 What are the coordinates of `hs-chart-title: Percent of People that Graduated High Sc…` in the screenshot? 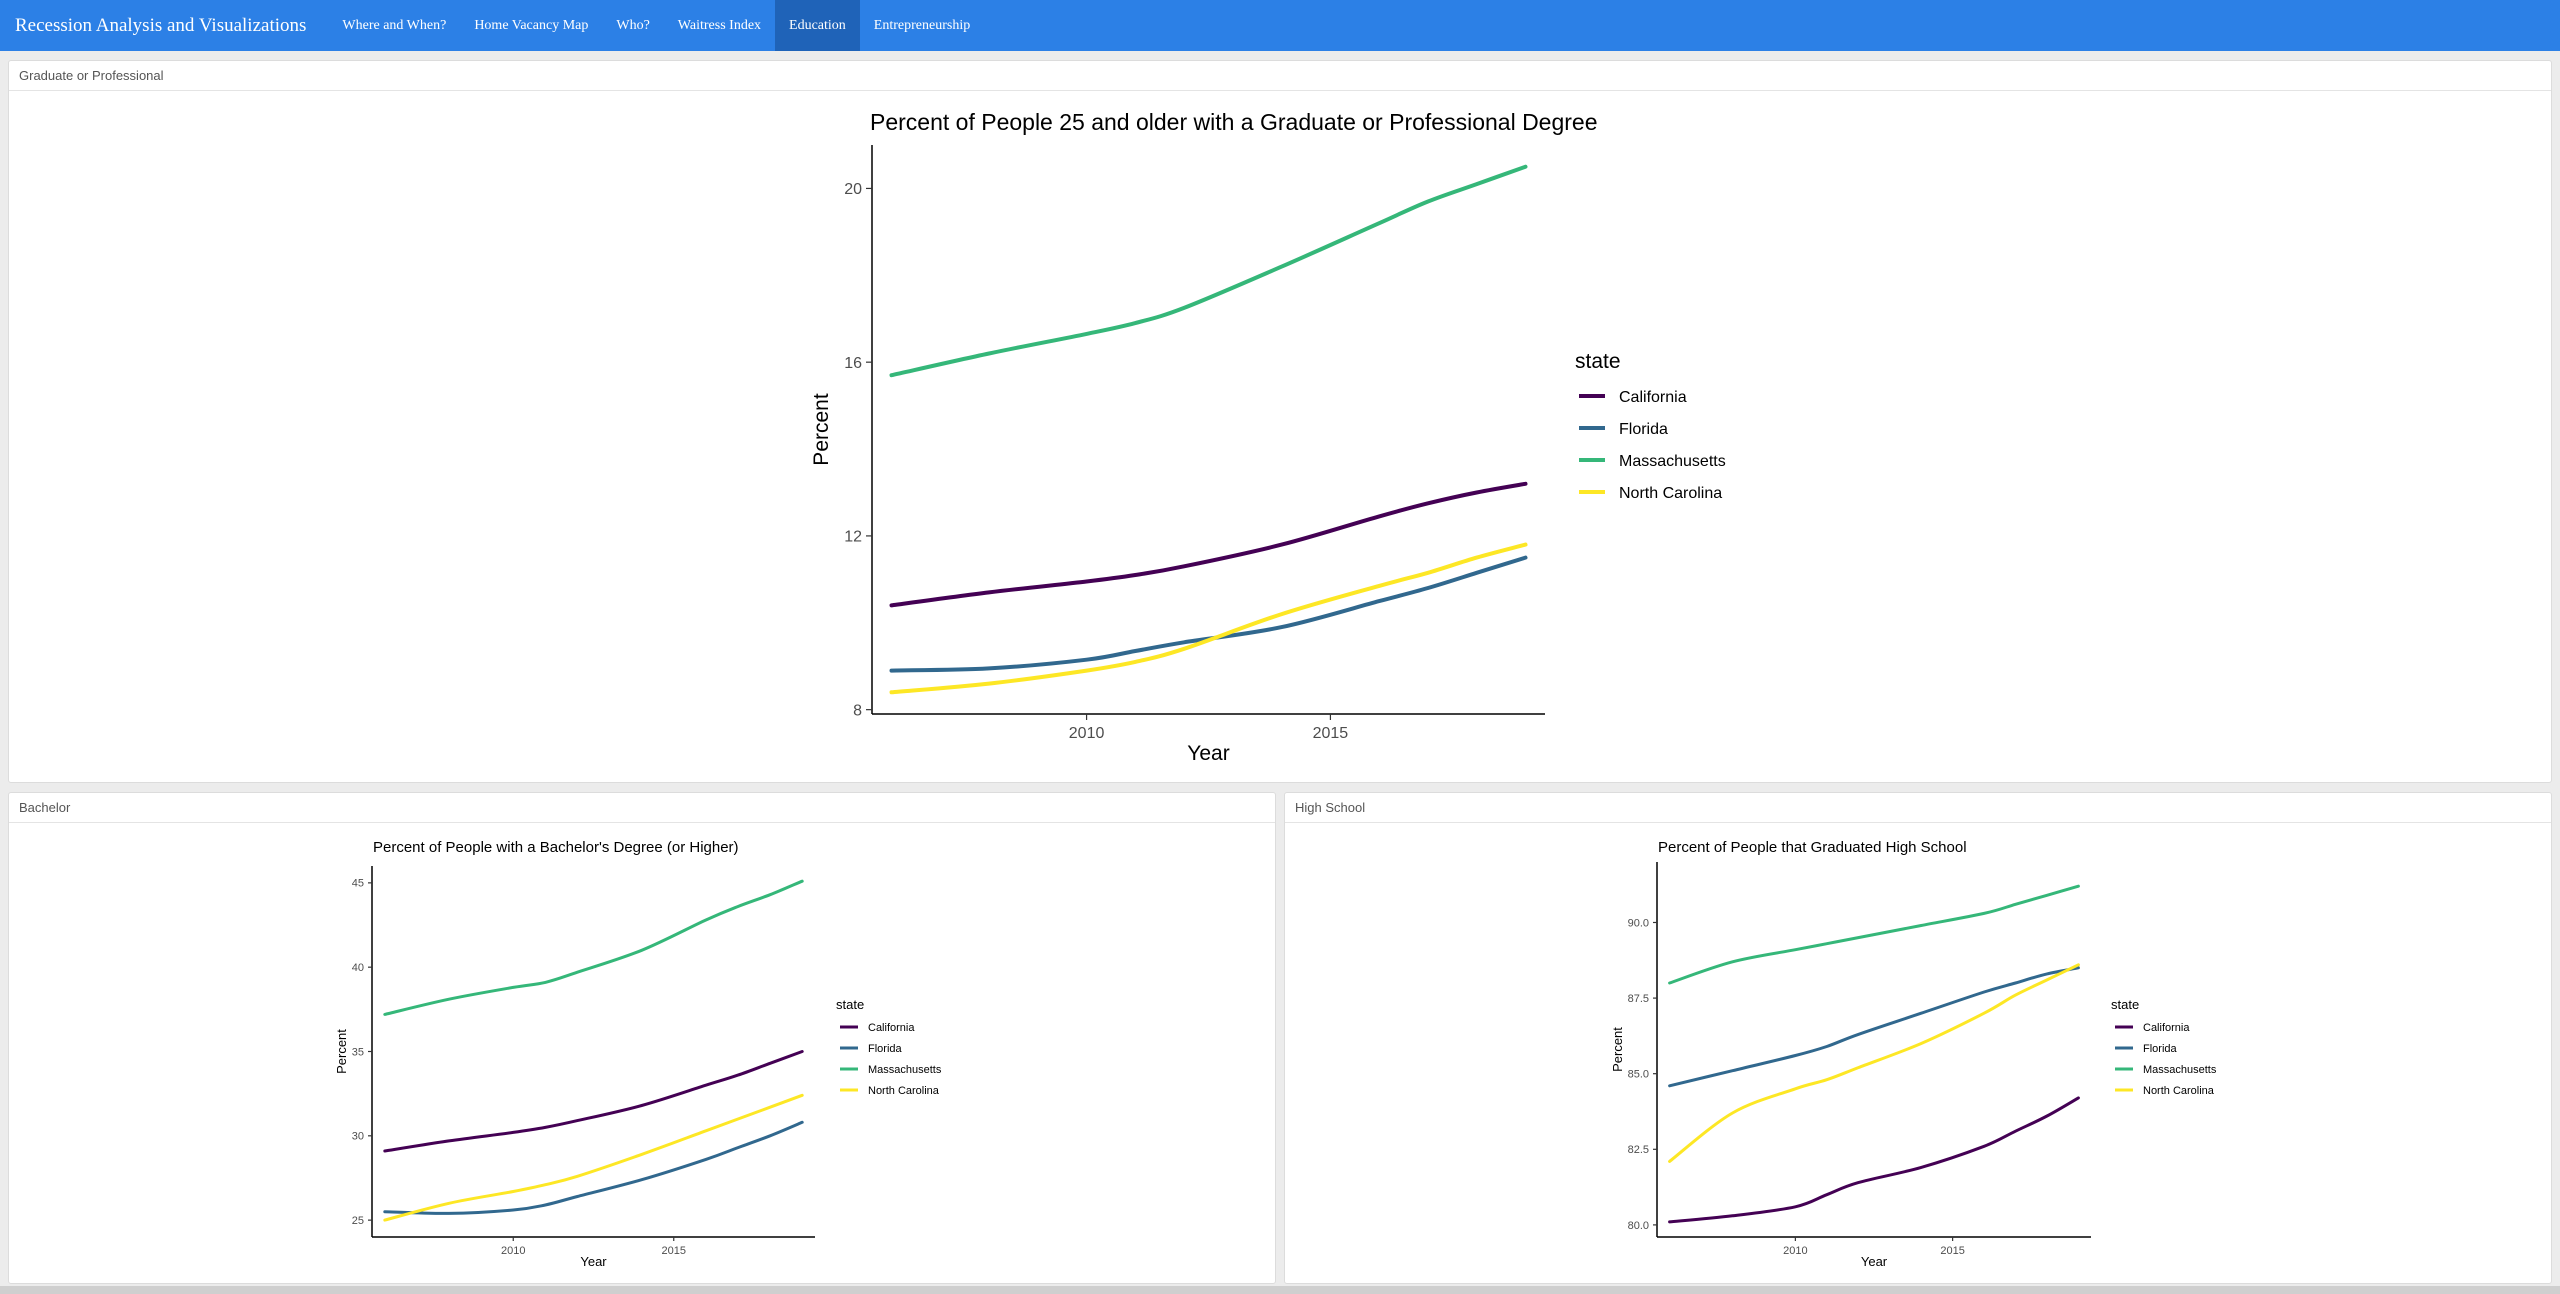 It's located at (1812, 847).